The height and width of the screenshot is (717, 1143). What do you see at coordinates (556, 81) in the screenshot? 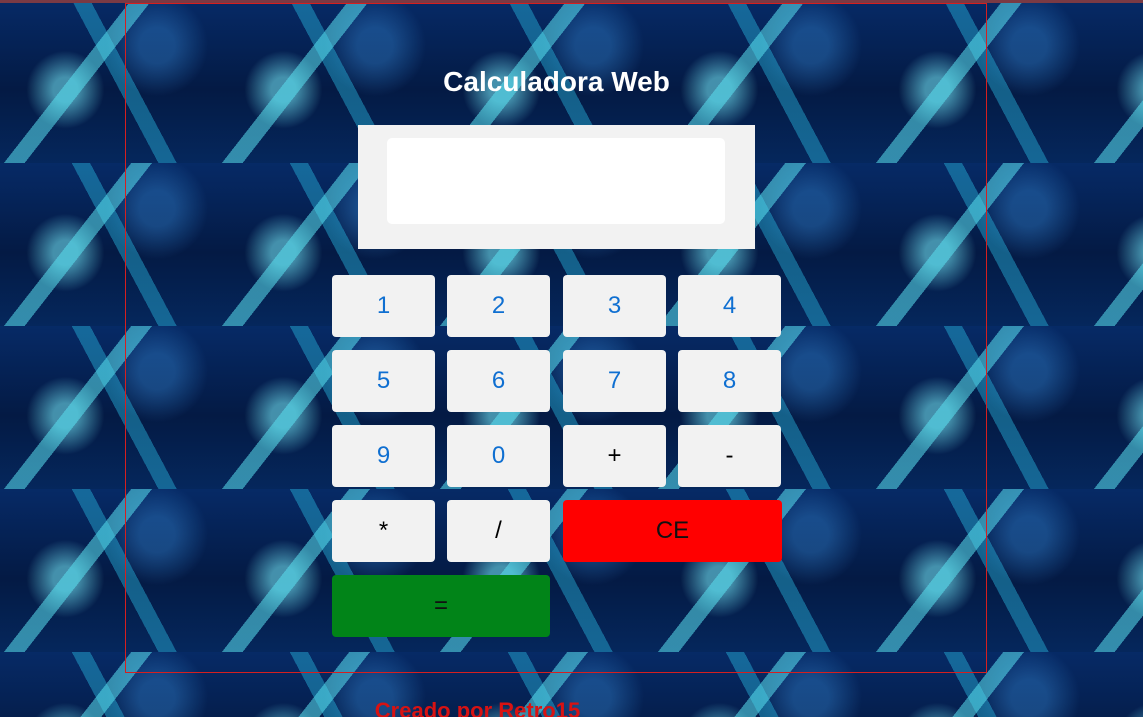
I see `page-title: Calculadora Web` at bounding box center [556, 81].